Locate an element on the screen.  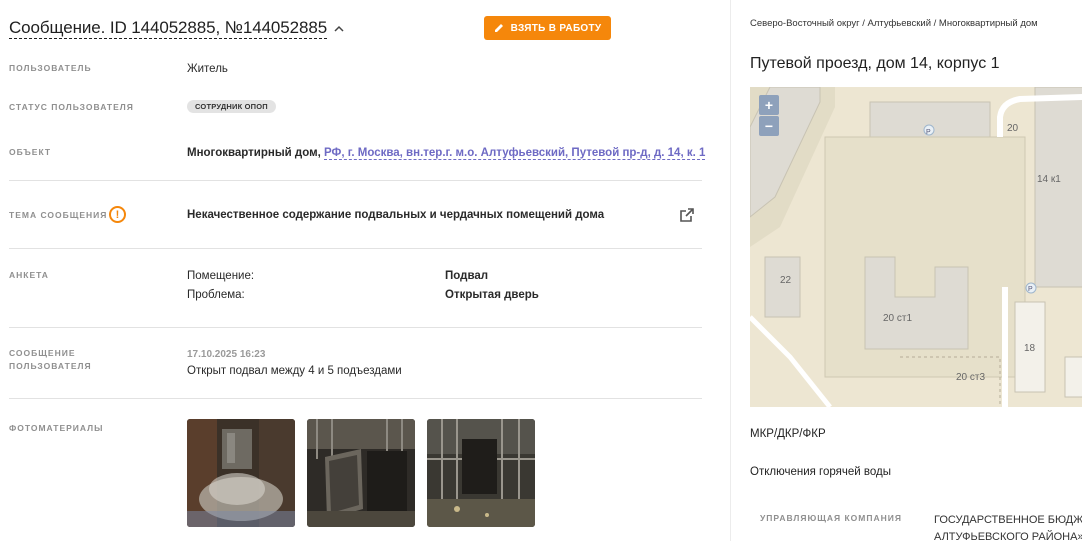
map-label: 14 к1 is located at coordinates (1049, 179).